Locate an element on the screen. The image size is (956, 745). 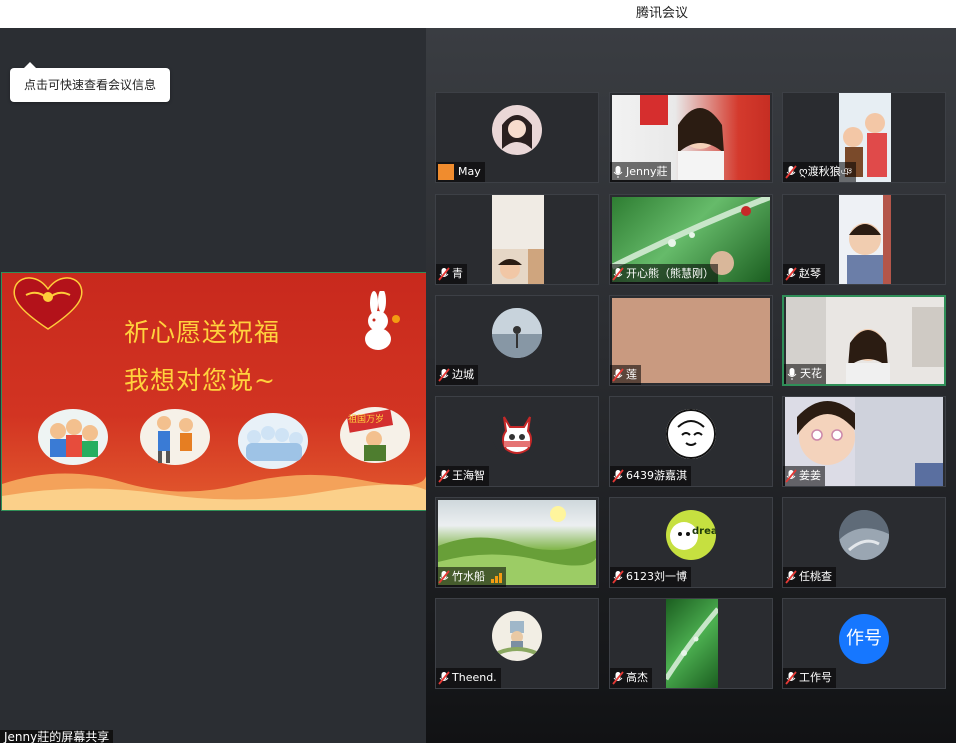
participant-name: 姜姜 is located at coordinates (804, 476).